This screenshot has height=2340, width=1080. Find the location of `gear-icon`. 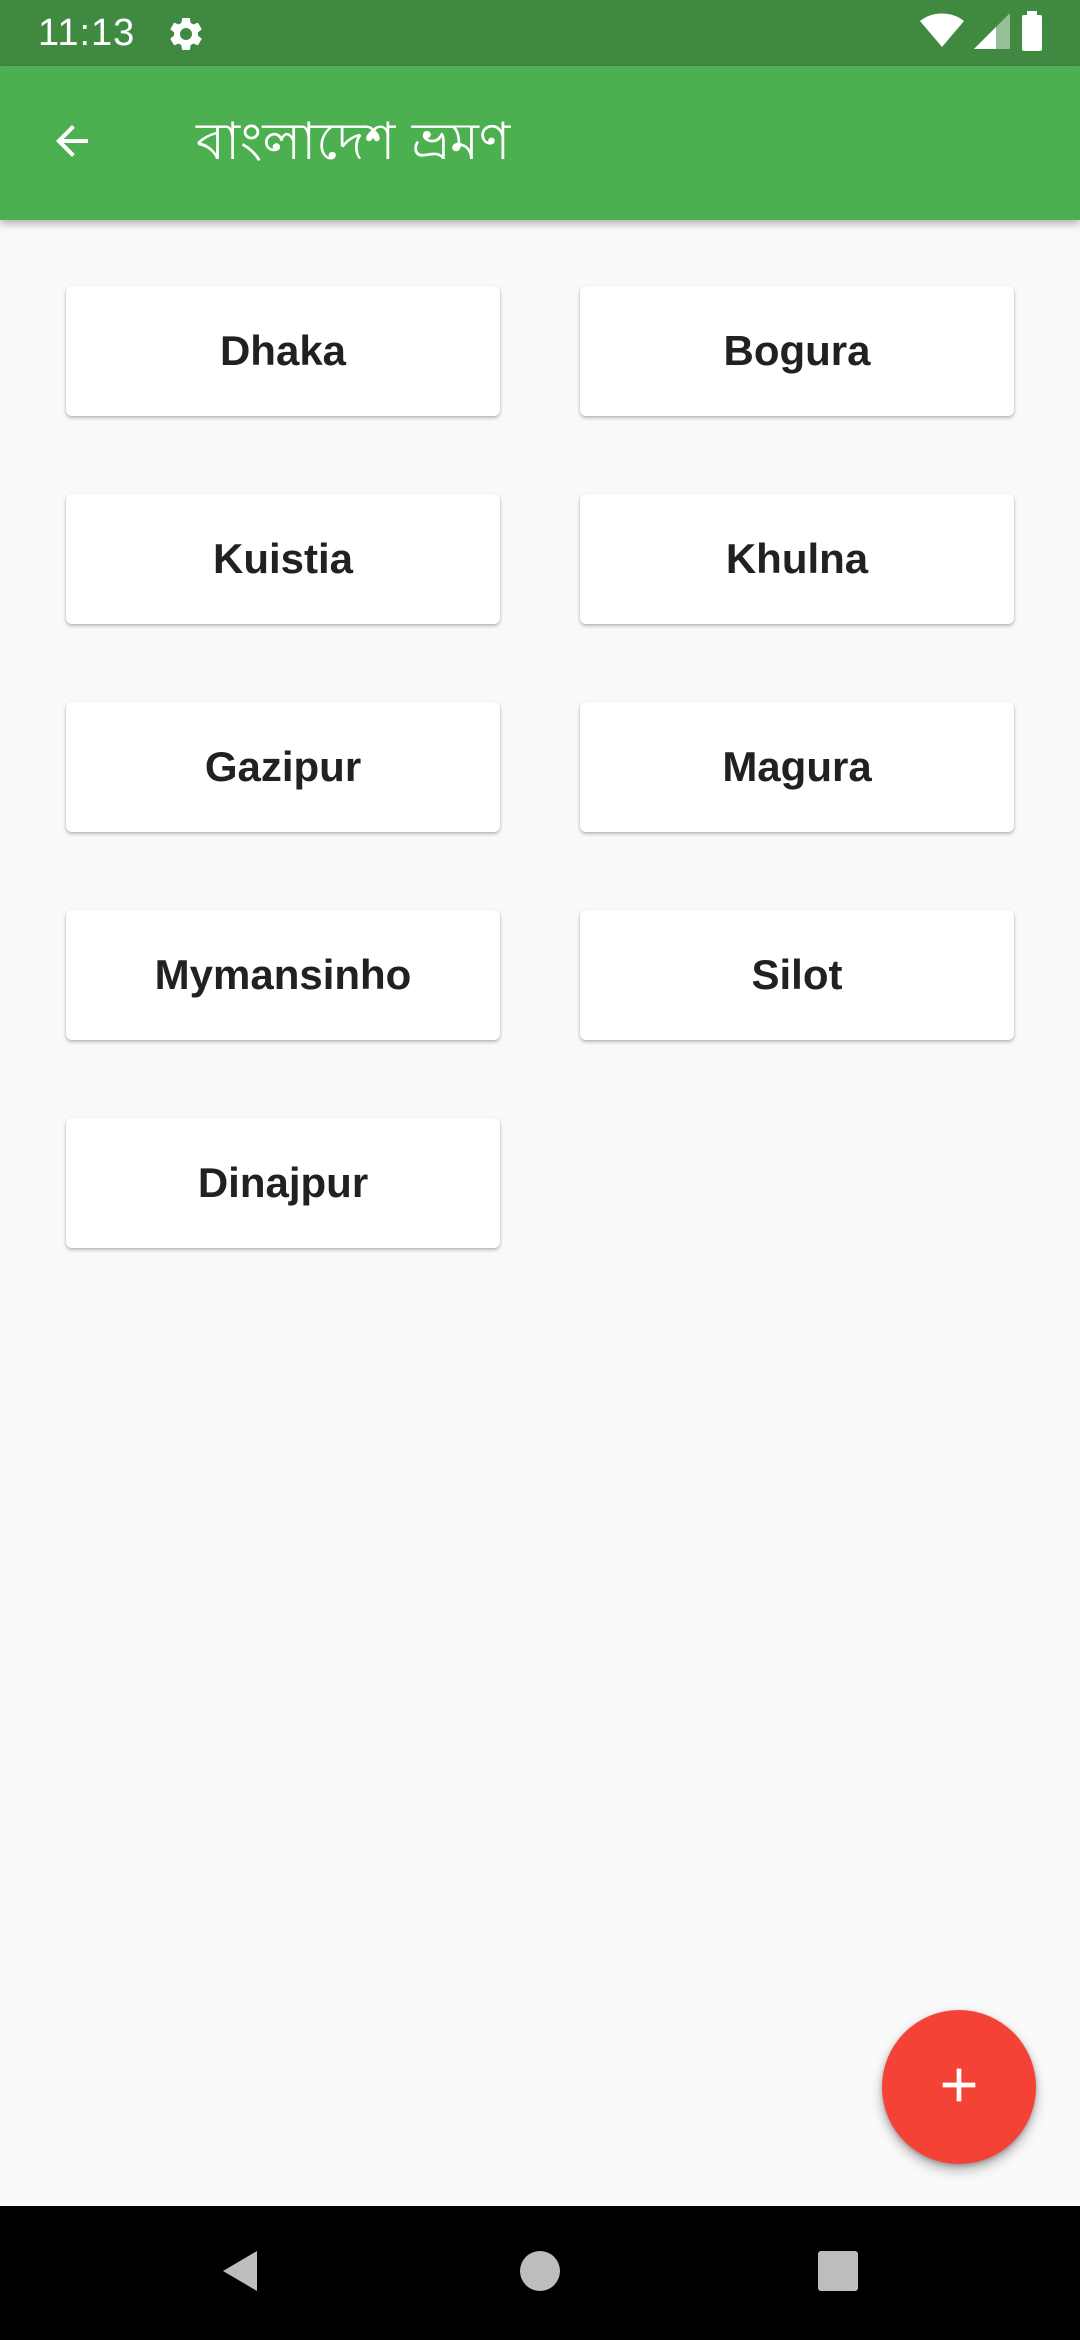

gear-icon is located at coordinates (186, 34).